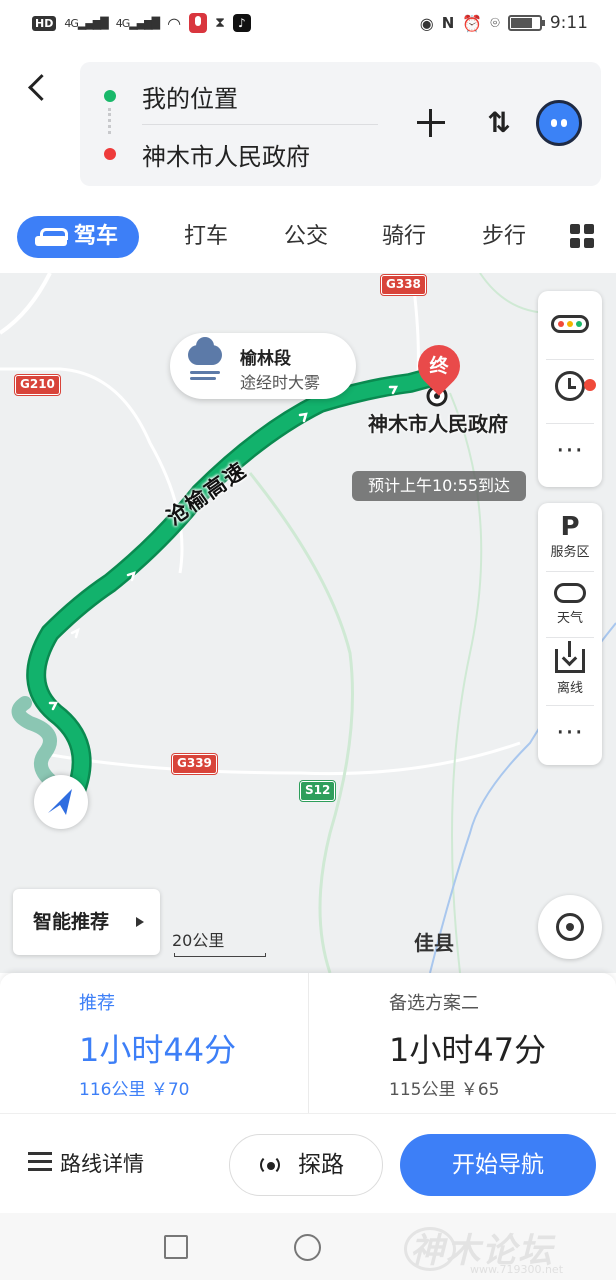  I want to click on weather-region: 榆林段, so click(265, 359).